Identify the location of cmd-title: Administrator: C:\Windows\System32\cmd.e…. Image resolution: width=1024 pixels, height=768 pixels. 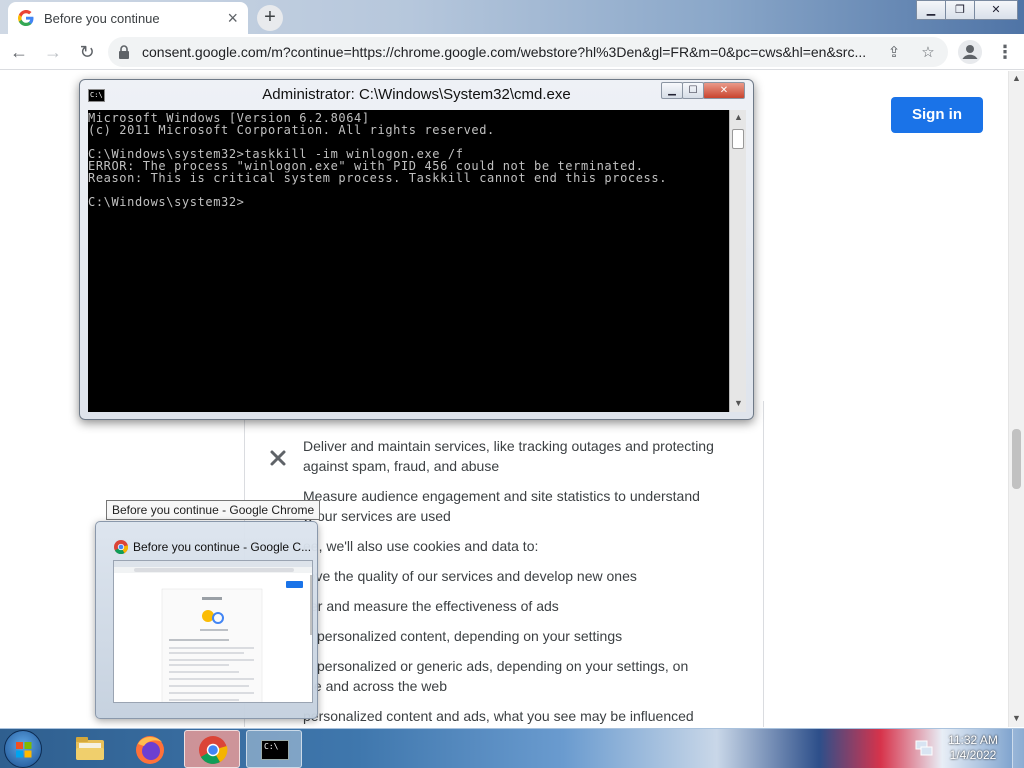
(416, 94).